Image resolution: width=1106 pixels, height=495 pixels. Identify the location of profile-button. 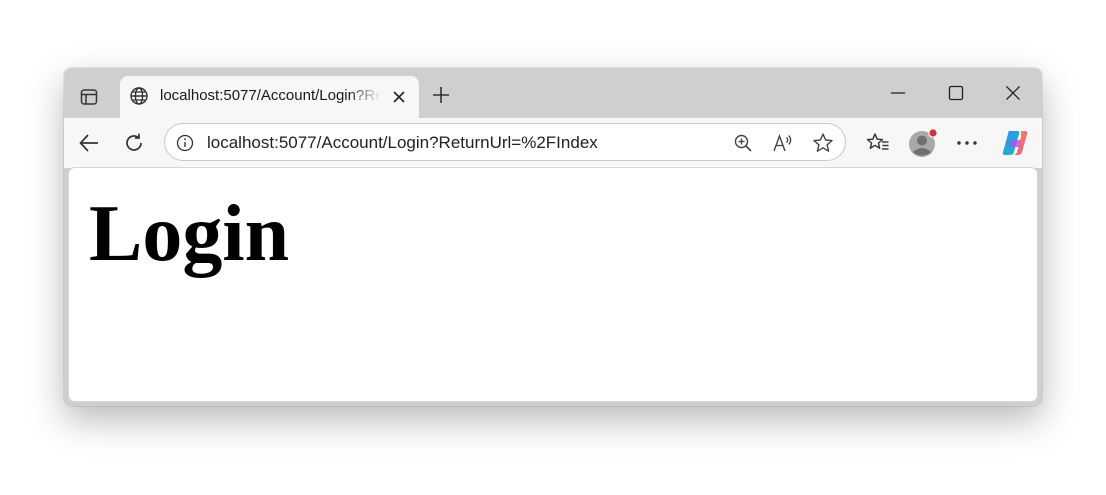
(923, 143).